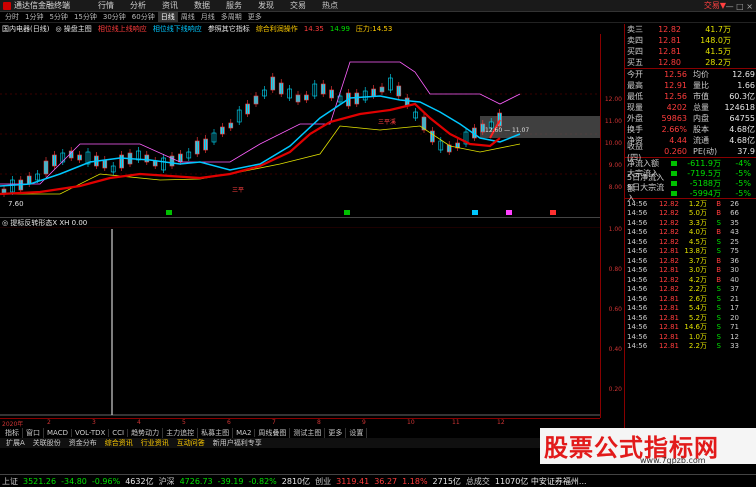 Image resolution: width=756 pixels, height=487 pixels. Describe the element at coordinates (690, 74) in the screenshot. I see `info-row: 今开 12.56 均价 12.69` at that location.